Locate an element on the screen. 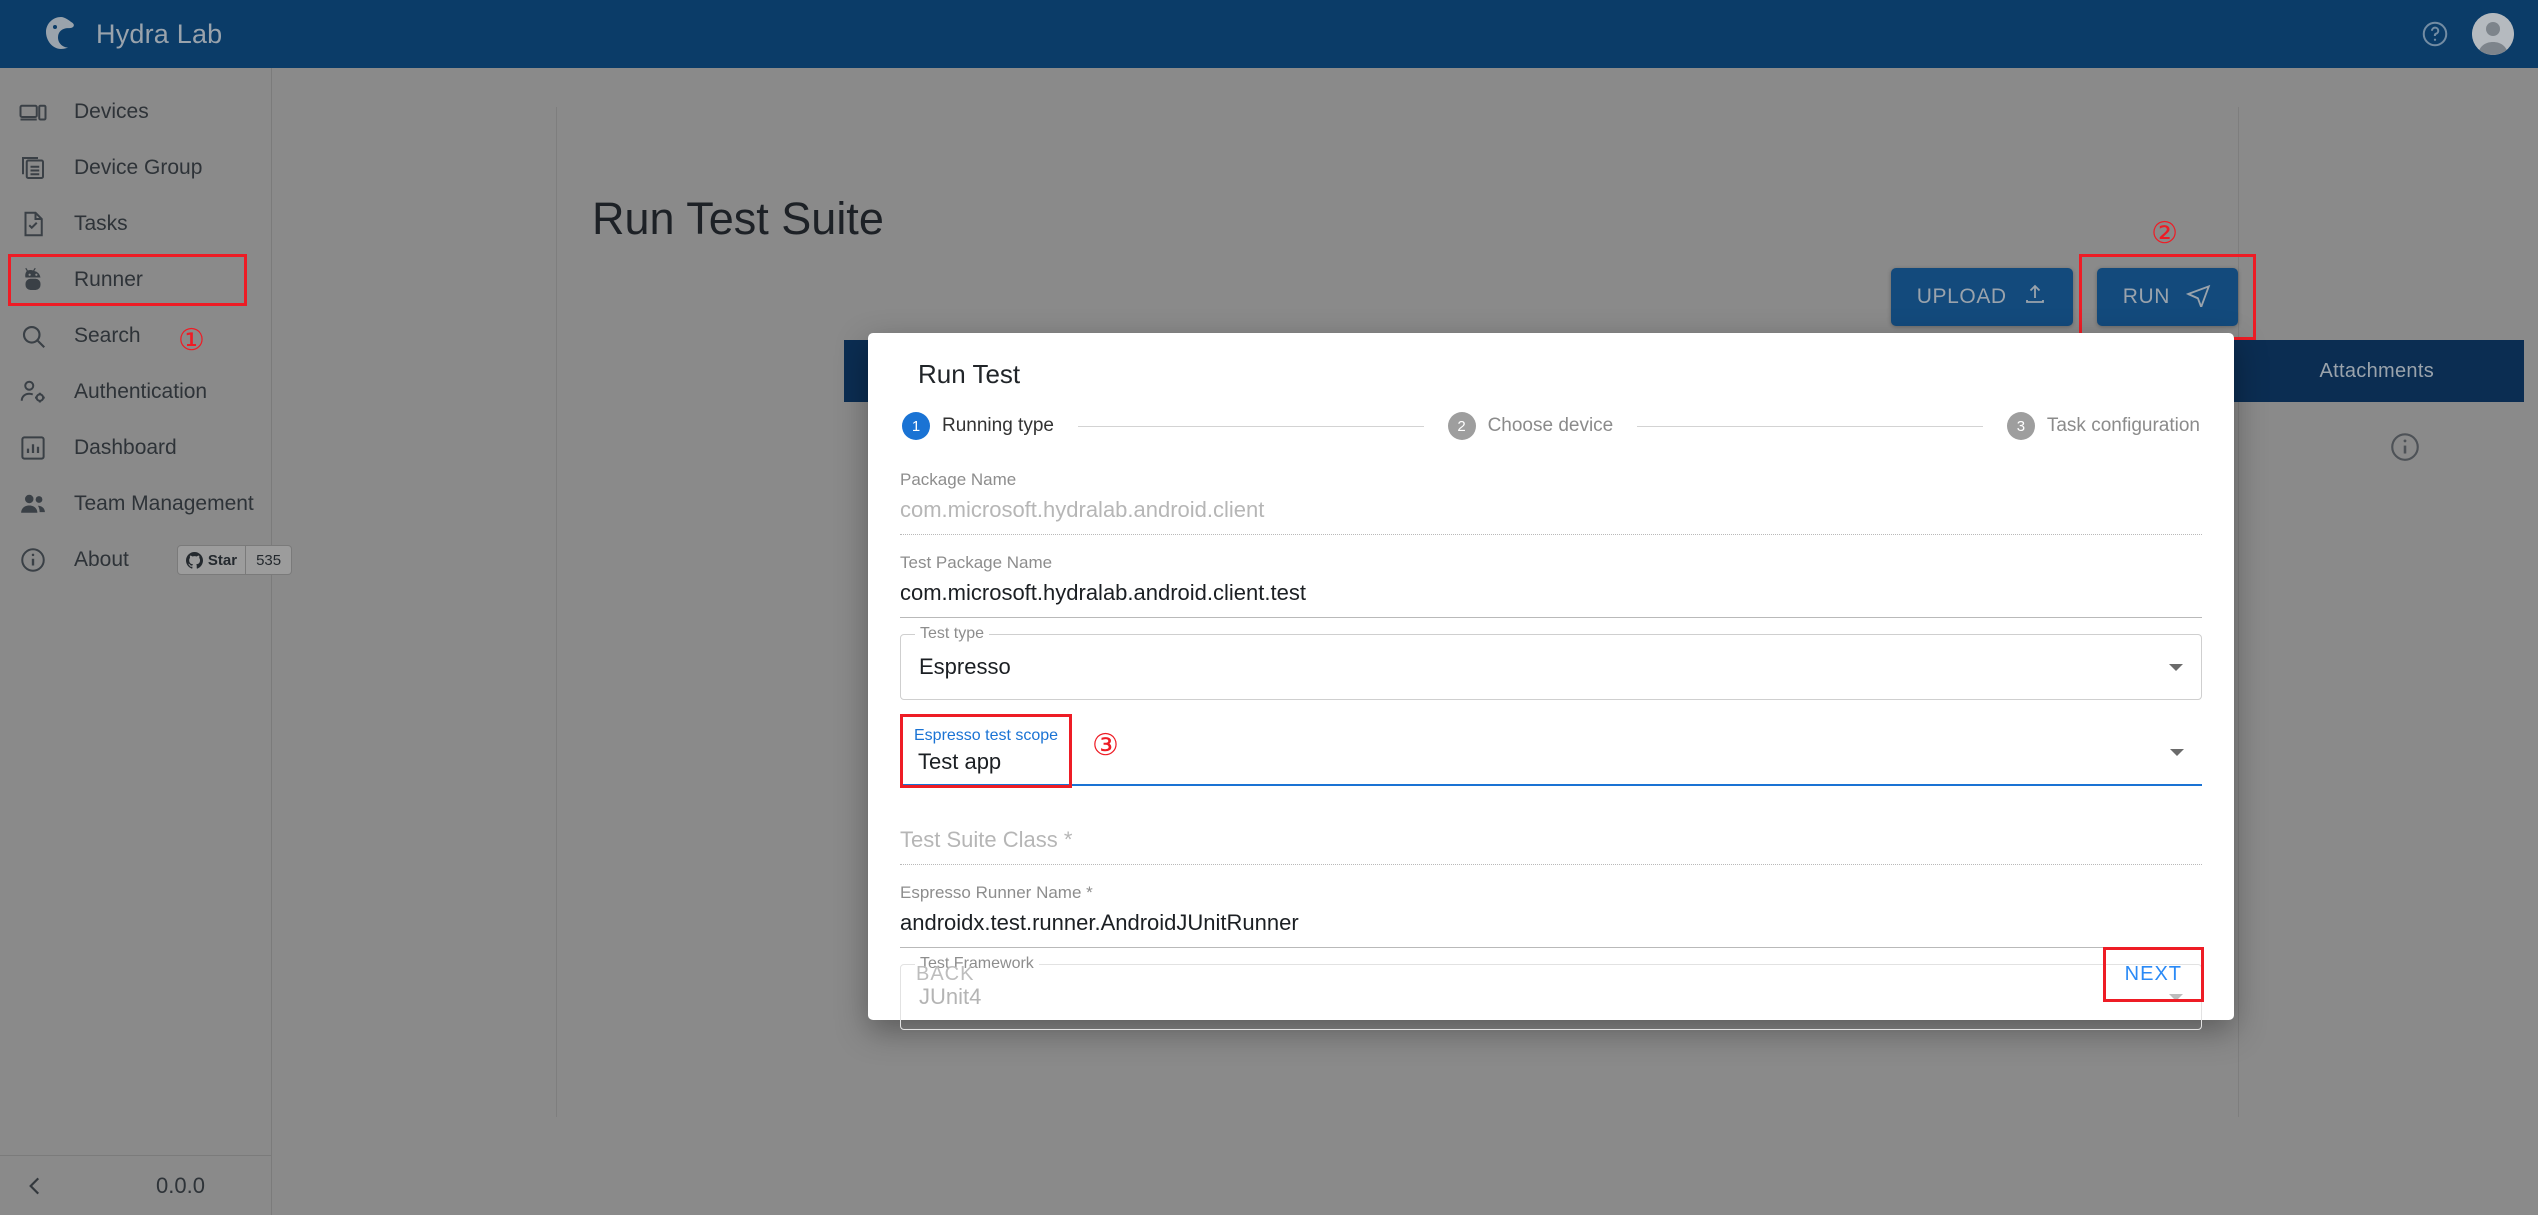  sidebar-item-runner: Runner is located at coordinates (135, 280).